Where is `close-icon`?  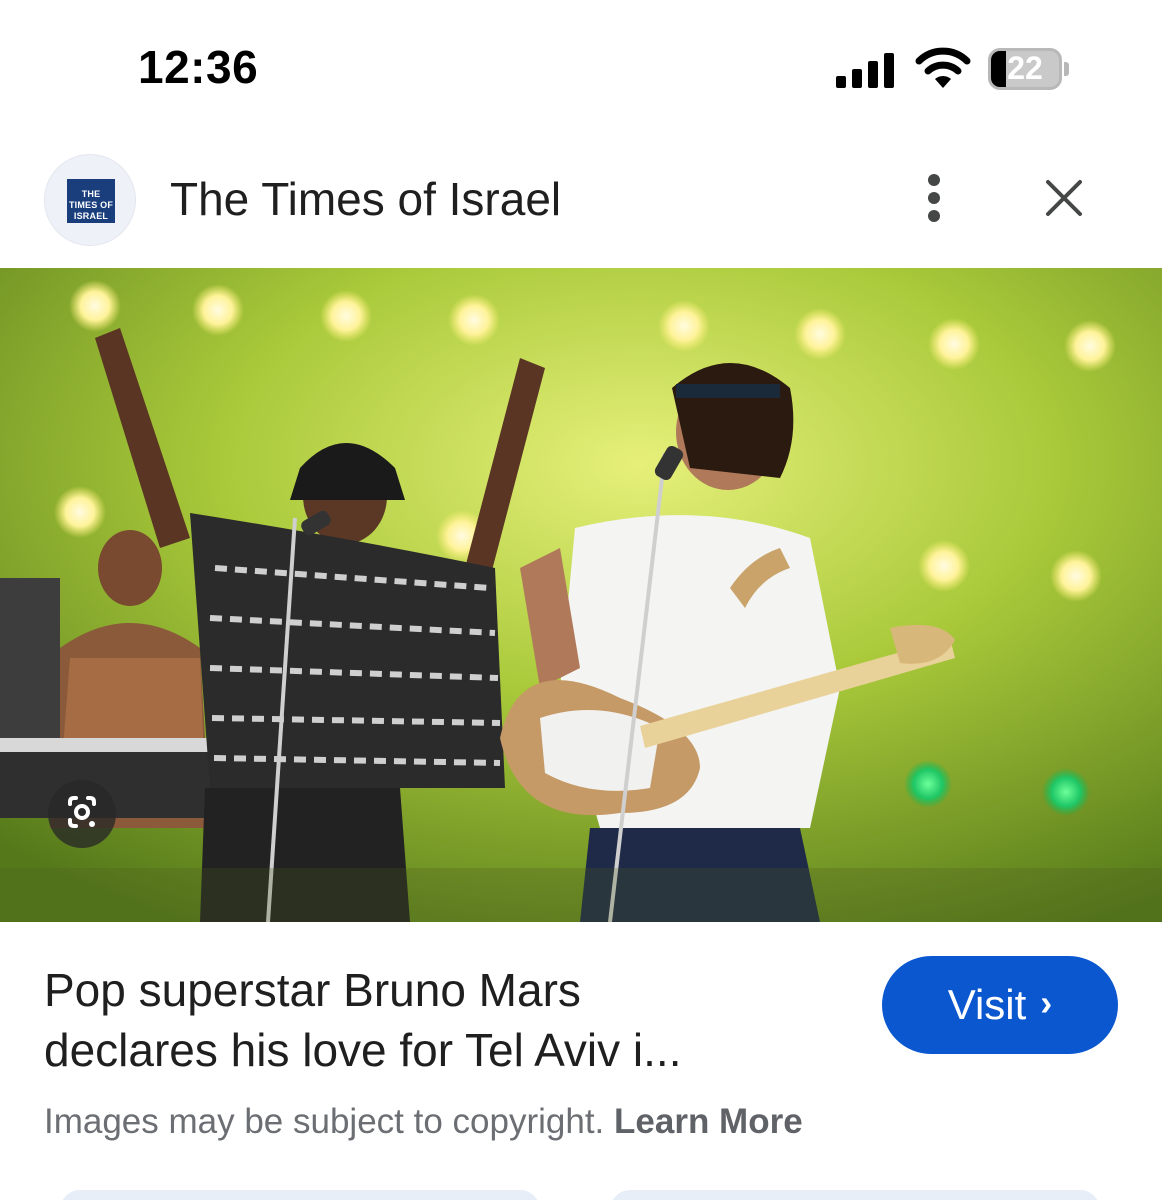 close-icon is located at coordinates (1064, 198).